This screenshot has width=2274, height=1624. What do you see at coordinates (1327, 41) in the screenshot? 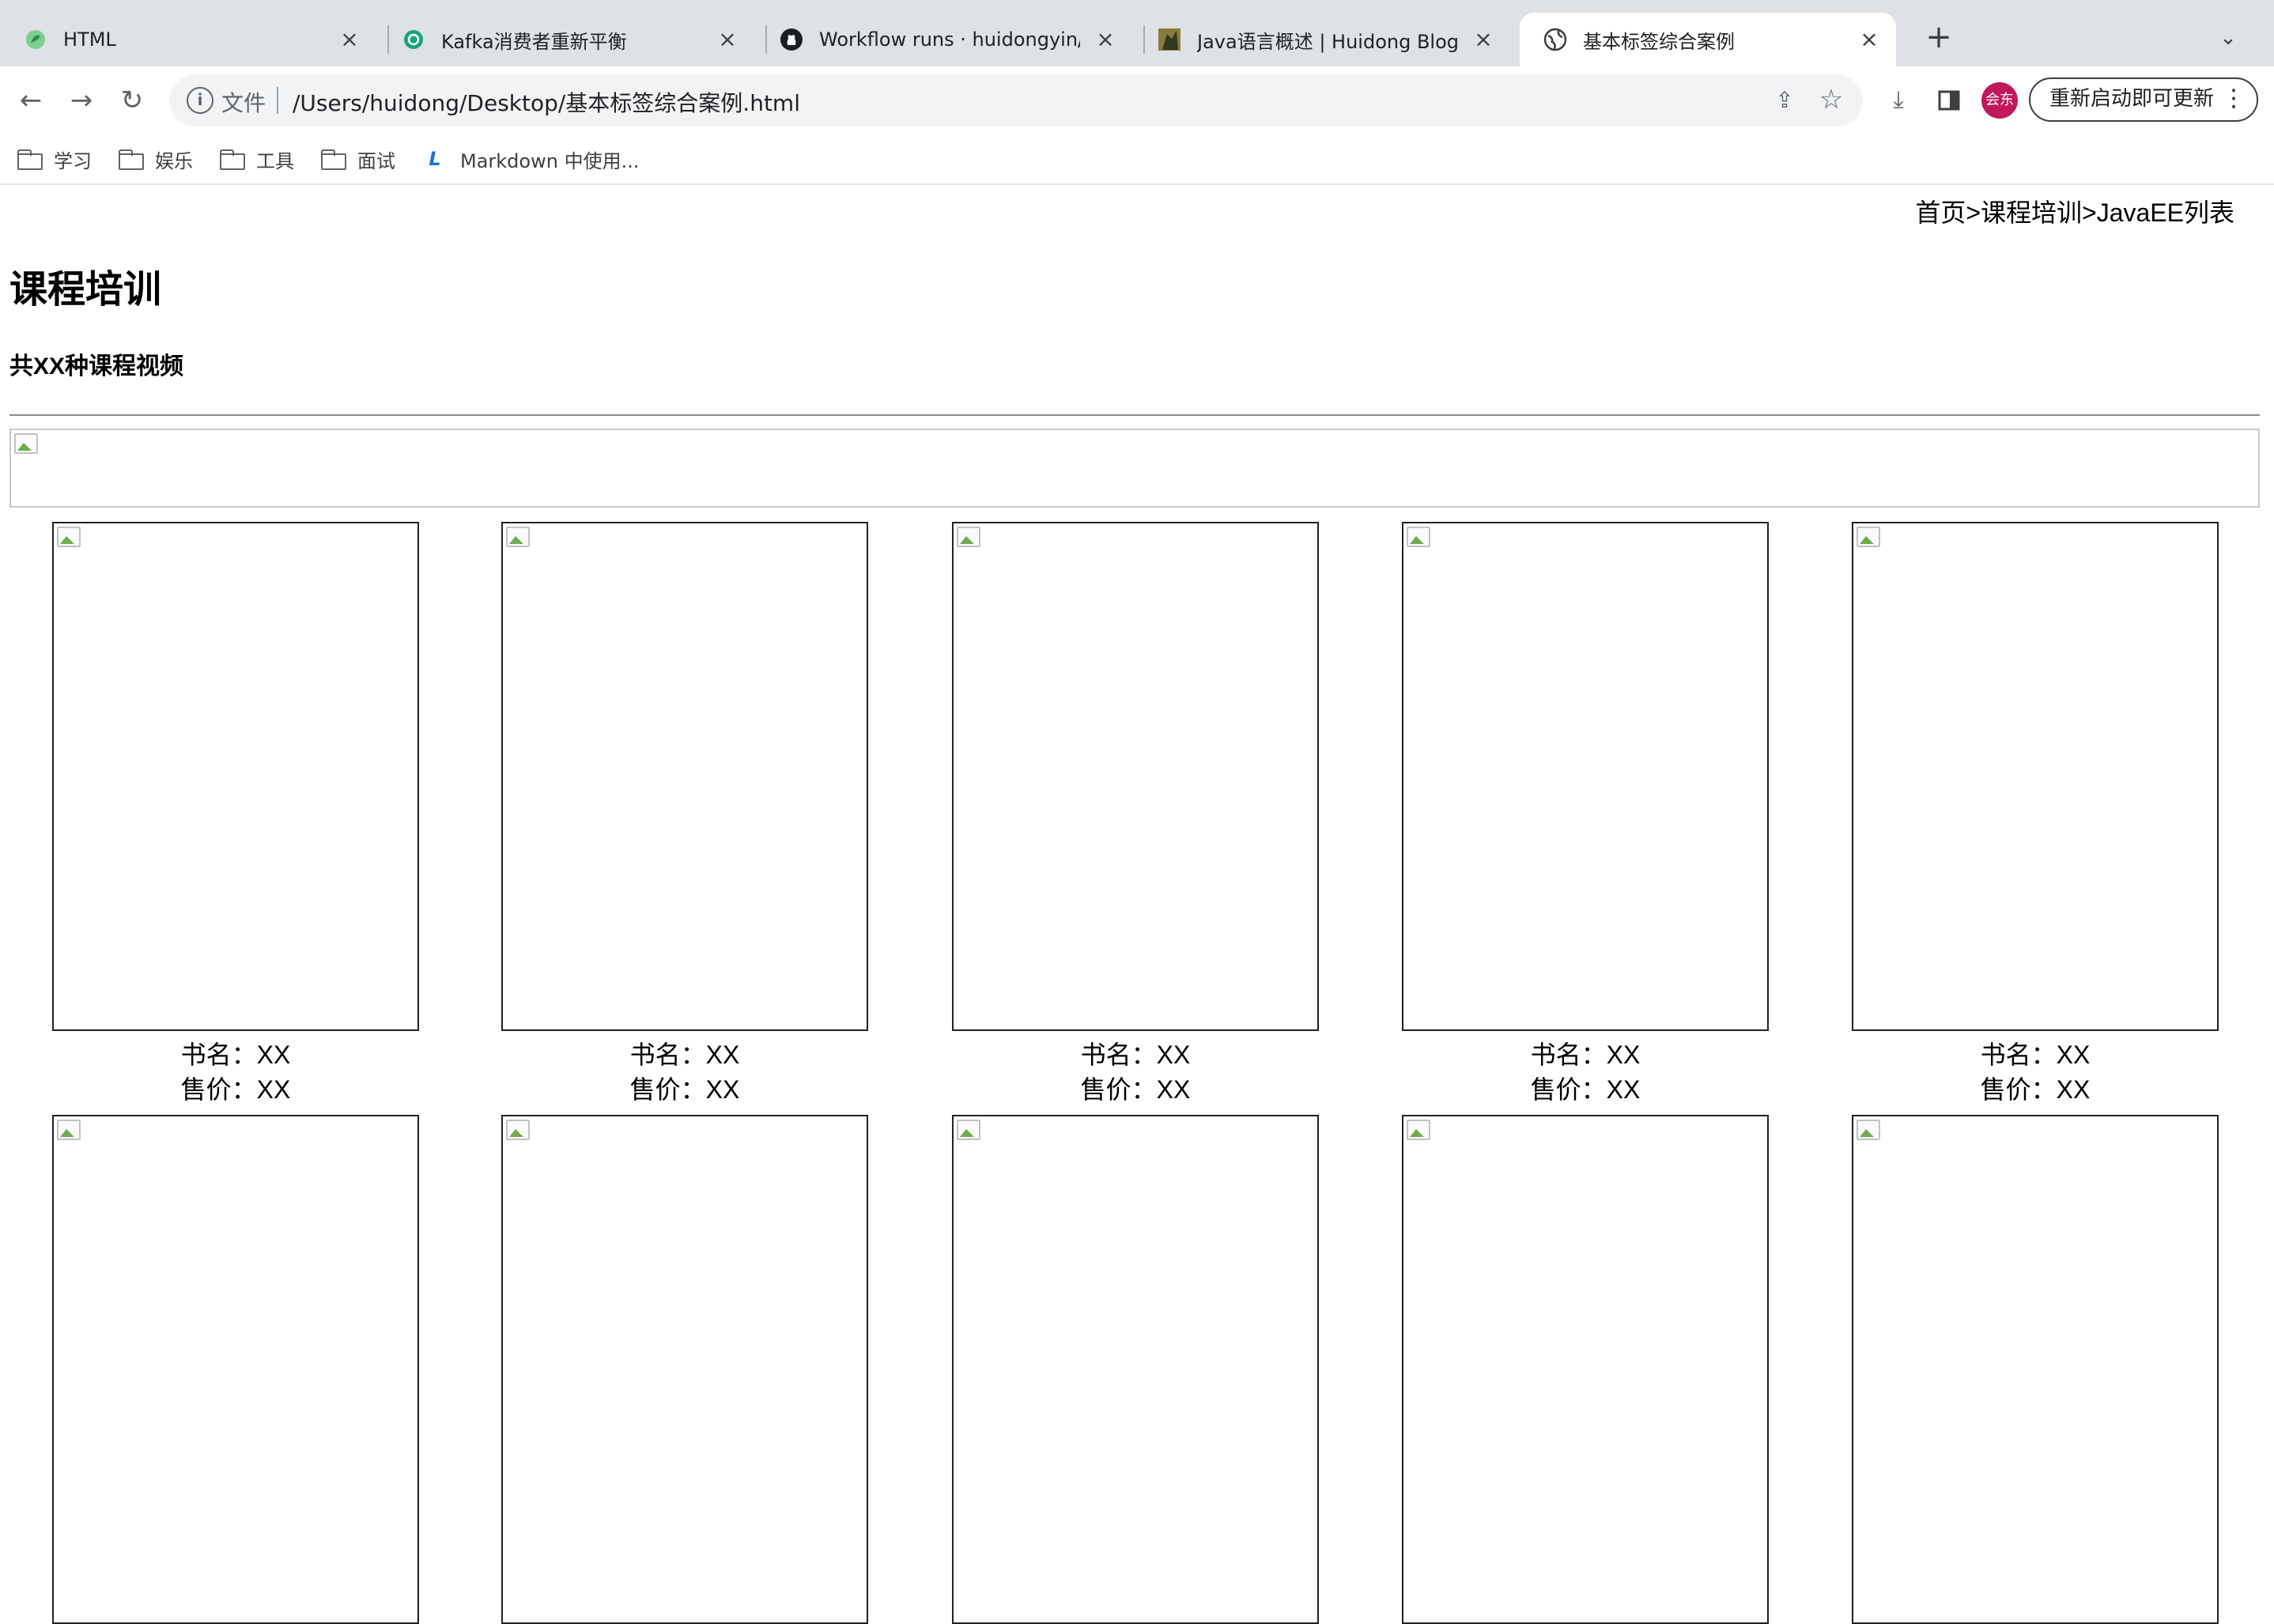
I see `tab-title: Java语言概述 | Huidong Blogs` at bounding box center [1327, 41].